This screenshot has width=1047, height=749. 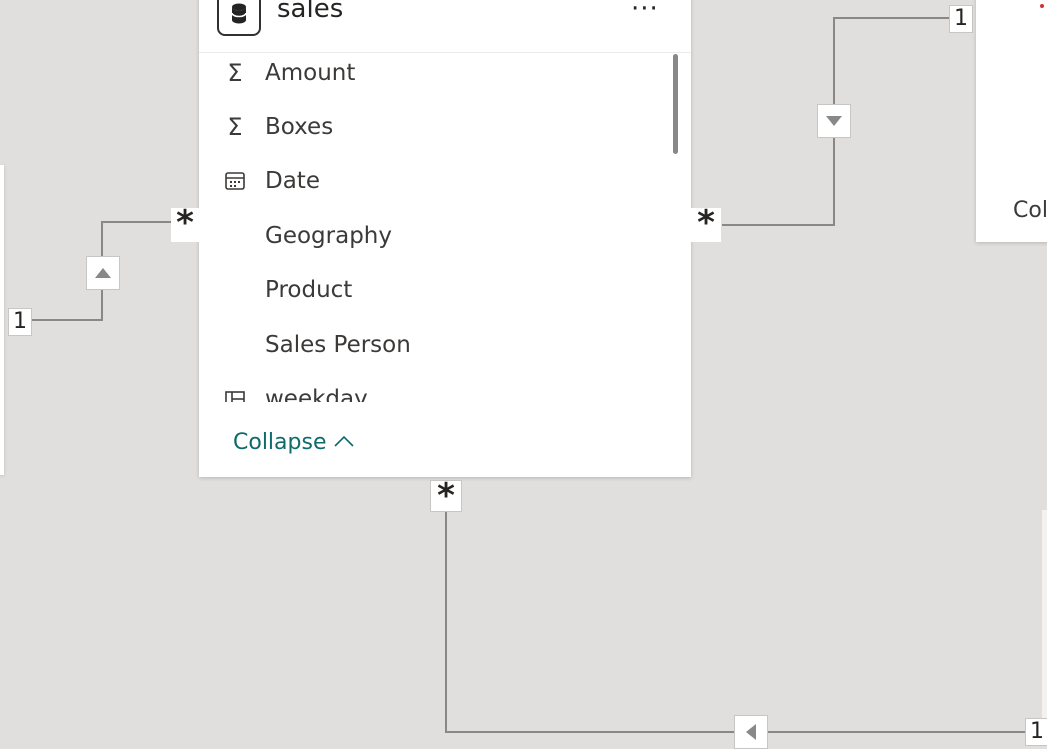 I want to click on filter-direction-left-icon, so click(x=751, y=732).